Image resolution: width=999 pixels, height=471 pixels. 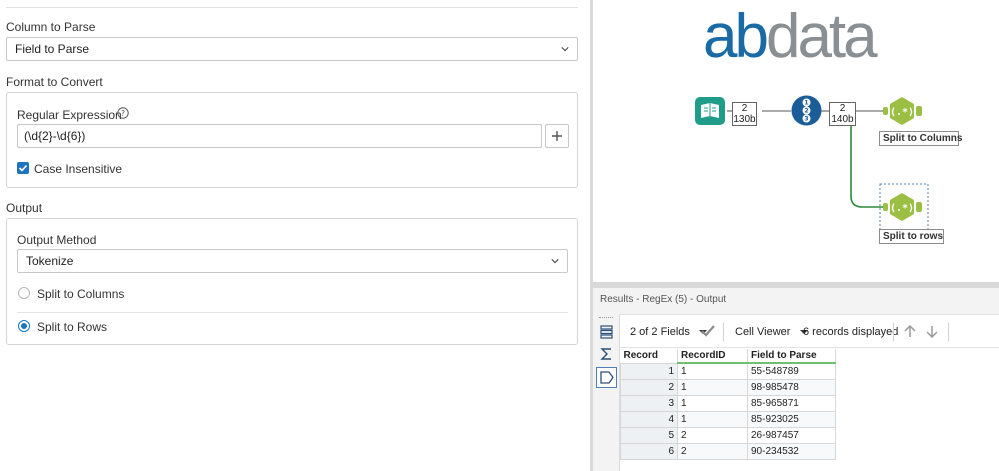 What do you see at coordinates (606, 317) in the screenshot?
I see `grip-icon` at bounding box center [606, 317].